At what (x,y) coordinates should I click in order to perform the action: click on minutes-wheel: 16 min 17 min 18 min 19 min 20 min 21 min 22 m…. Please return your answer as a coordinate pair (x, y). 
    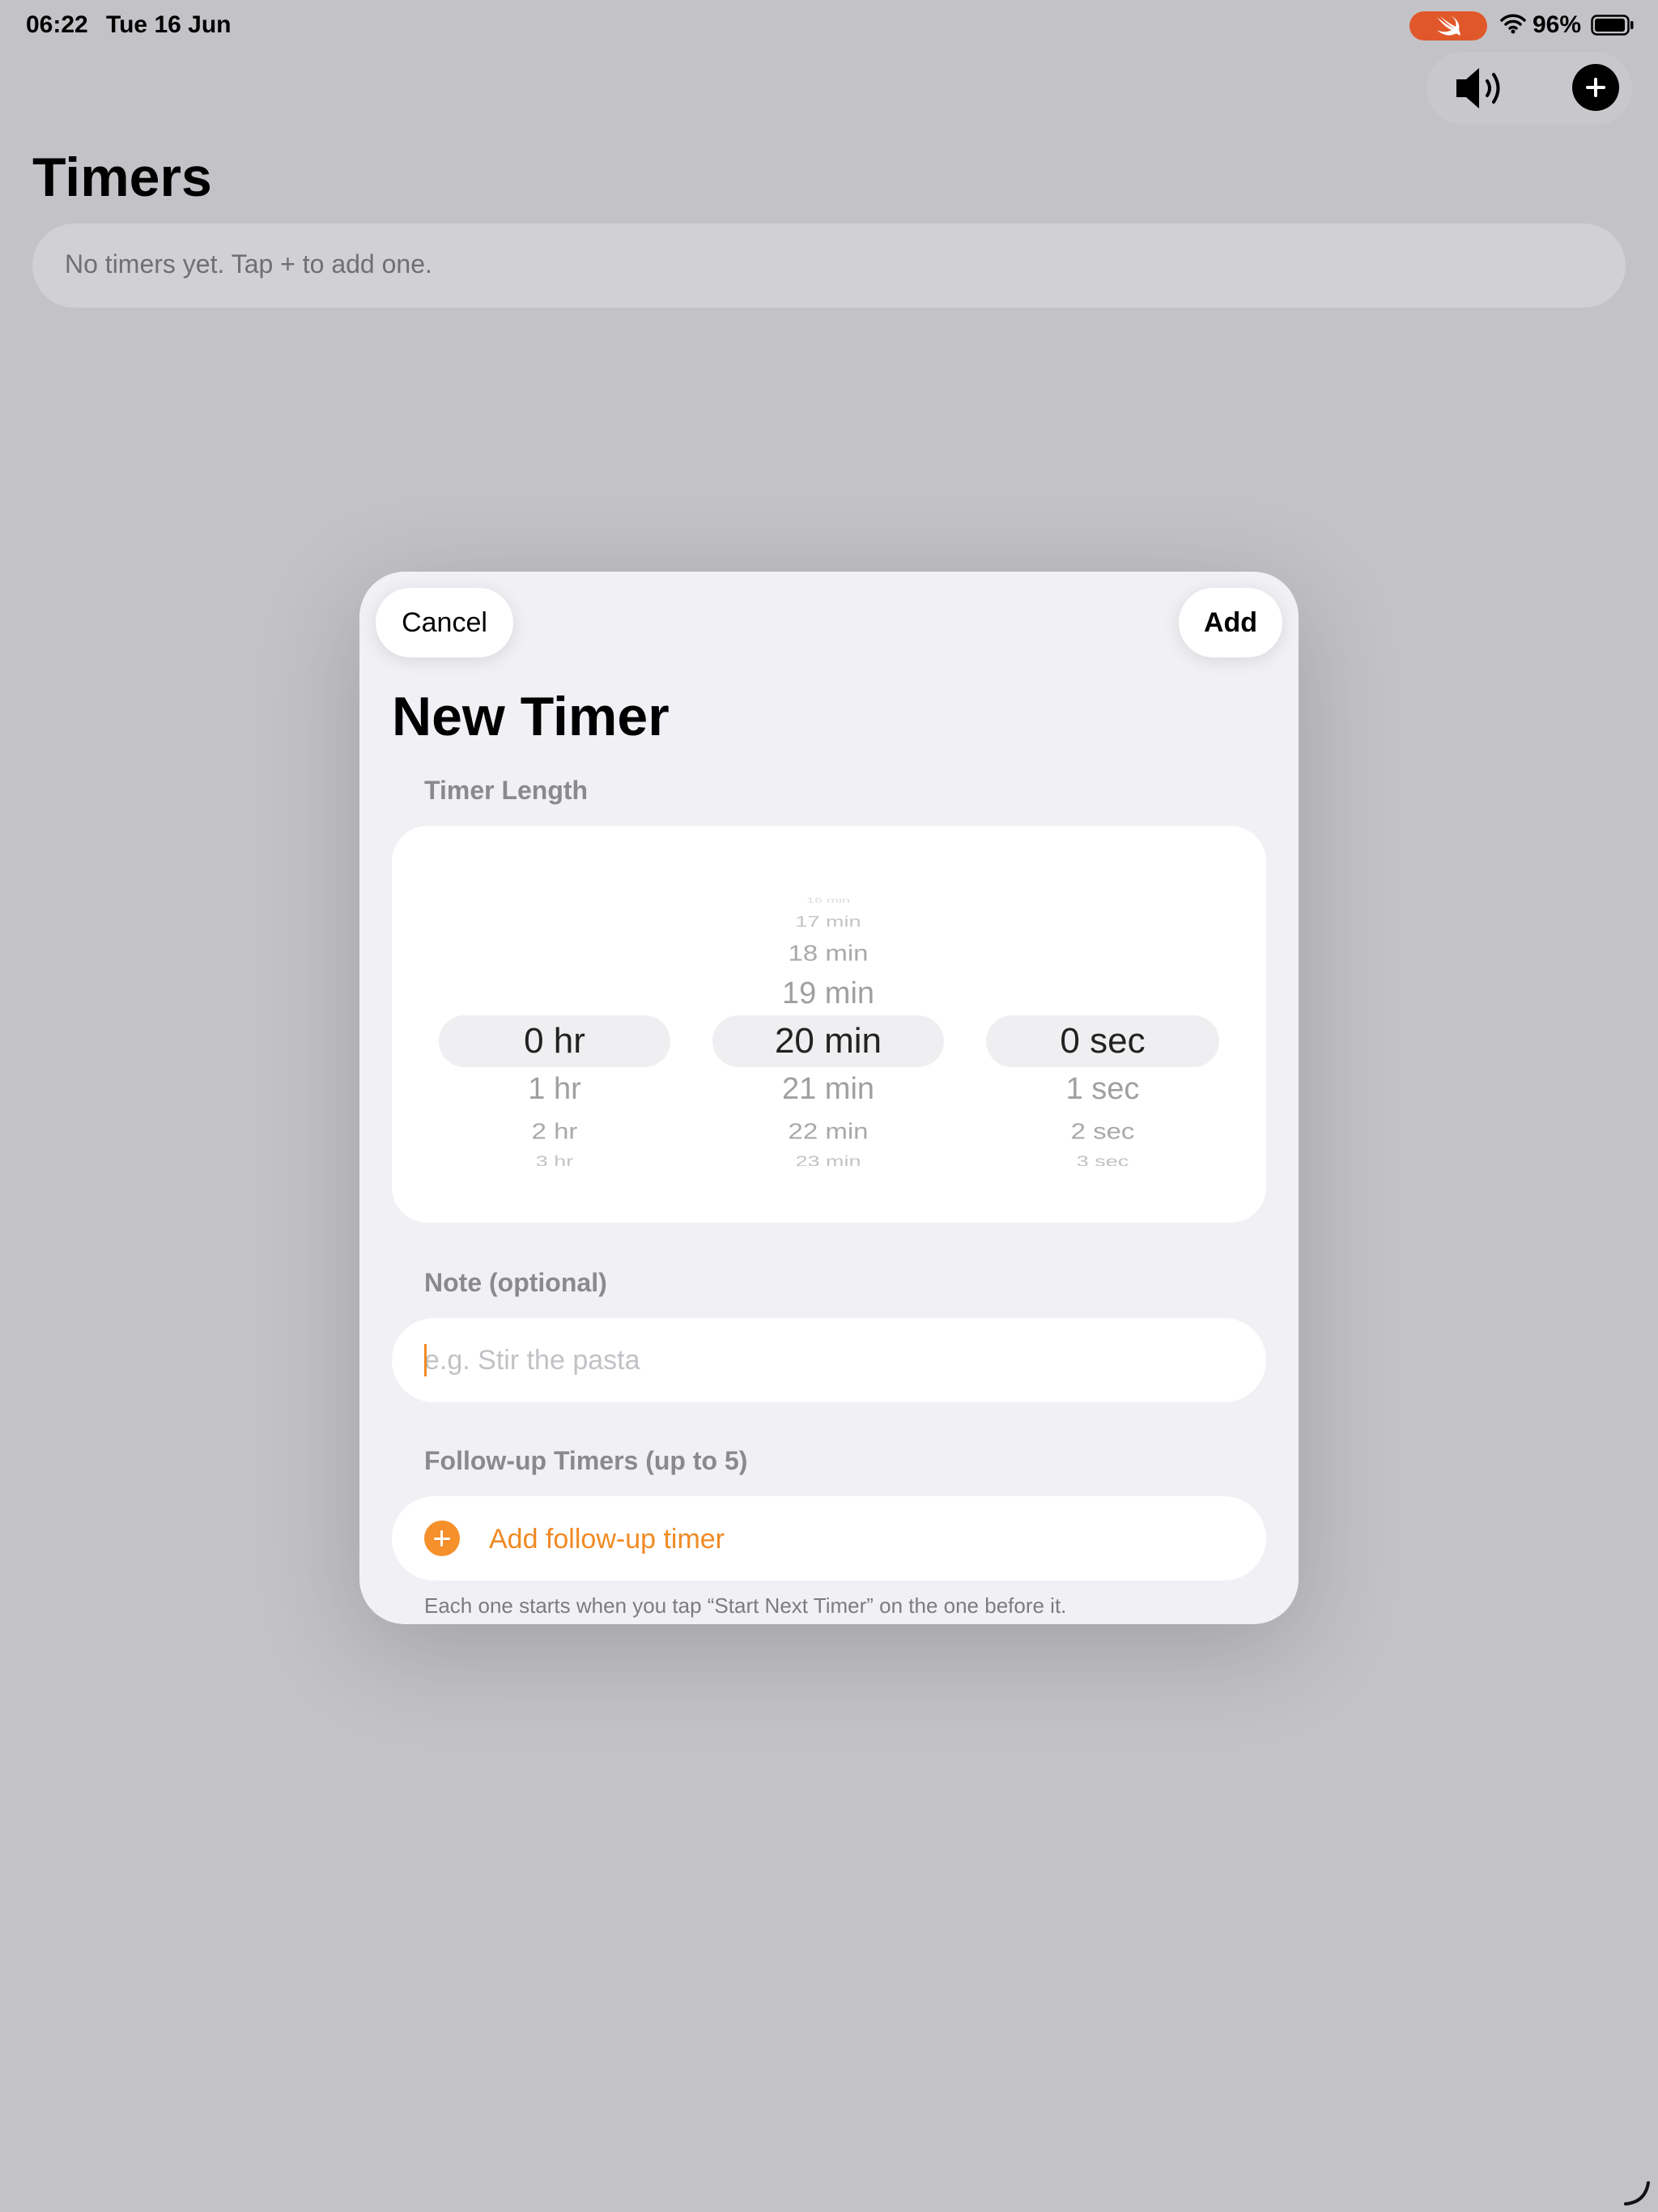
    Looking at the image, I should click on (828, 1024).